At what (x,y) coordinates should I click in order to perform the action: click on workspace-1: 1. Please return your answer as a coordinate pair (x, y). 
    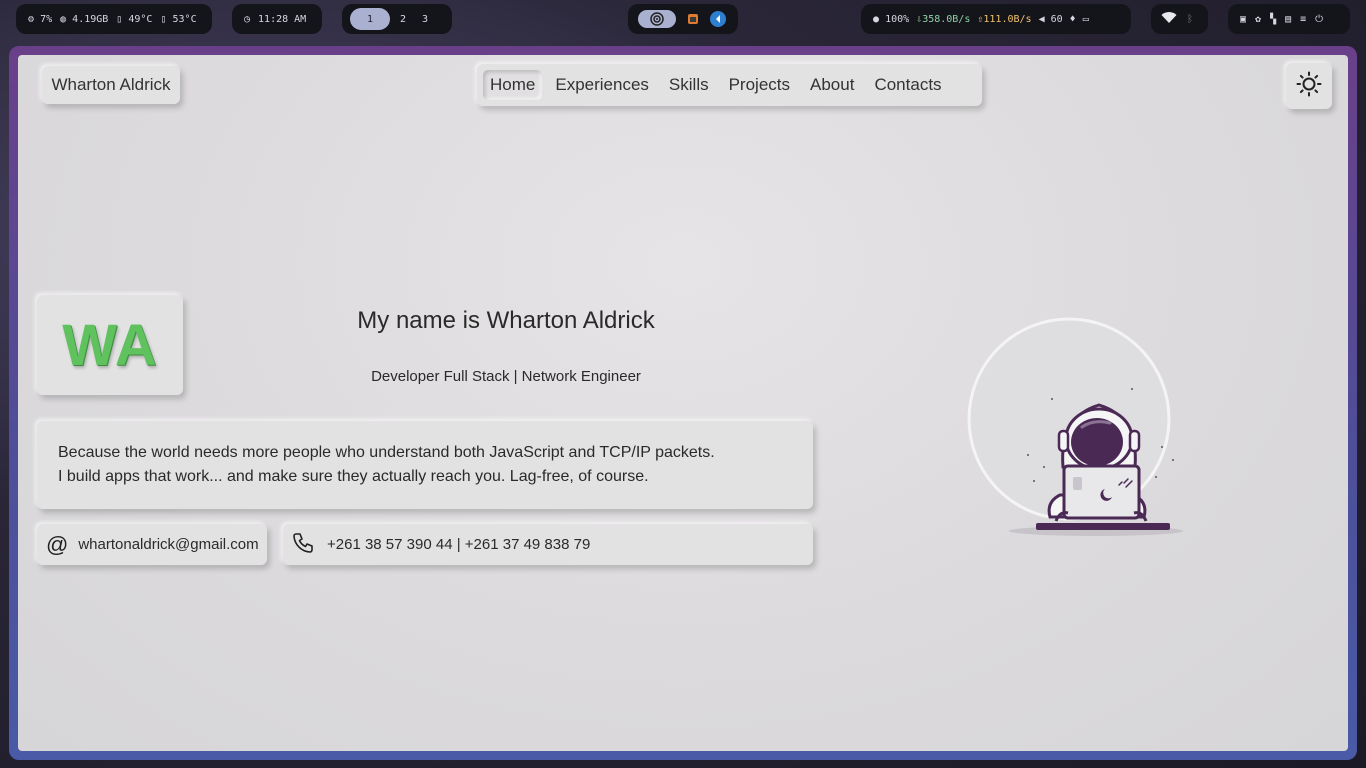
    Looking at the image, I should click on (370, 19).